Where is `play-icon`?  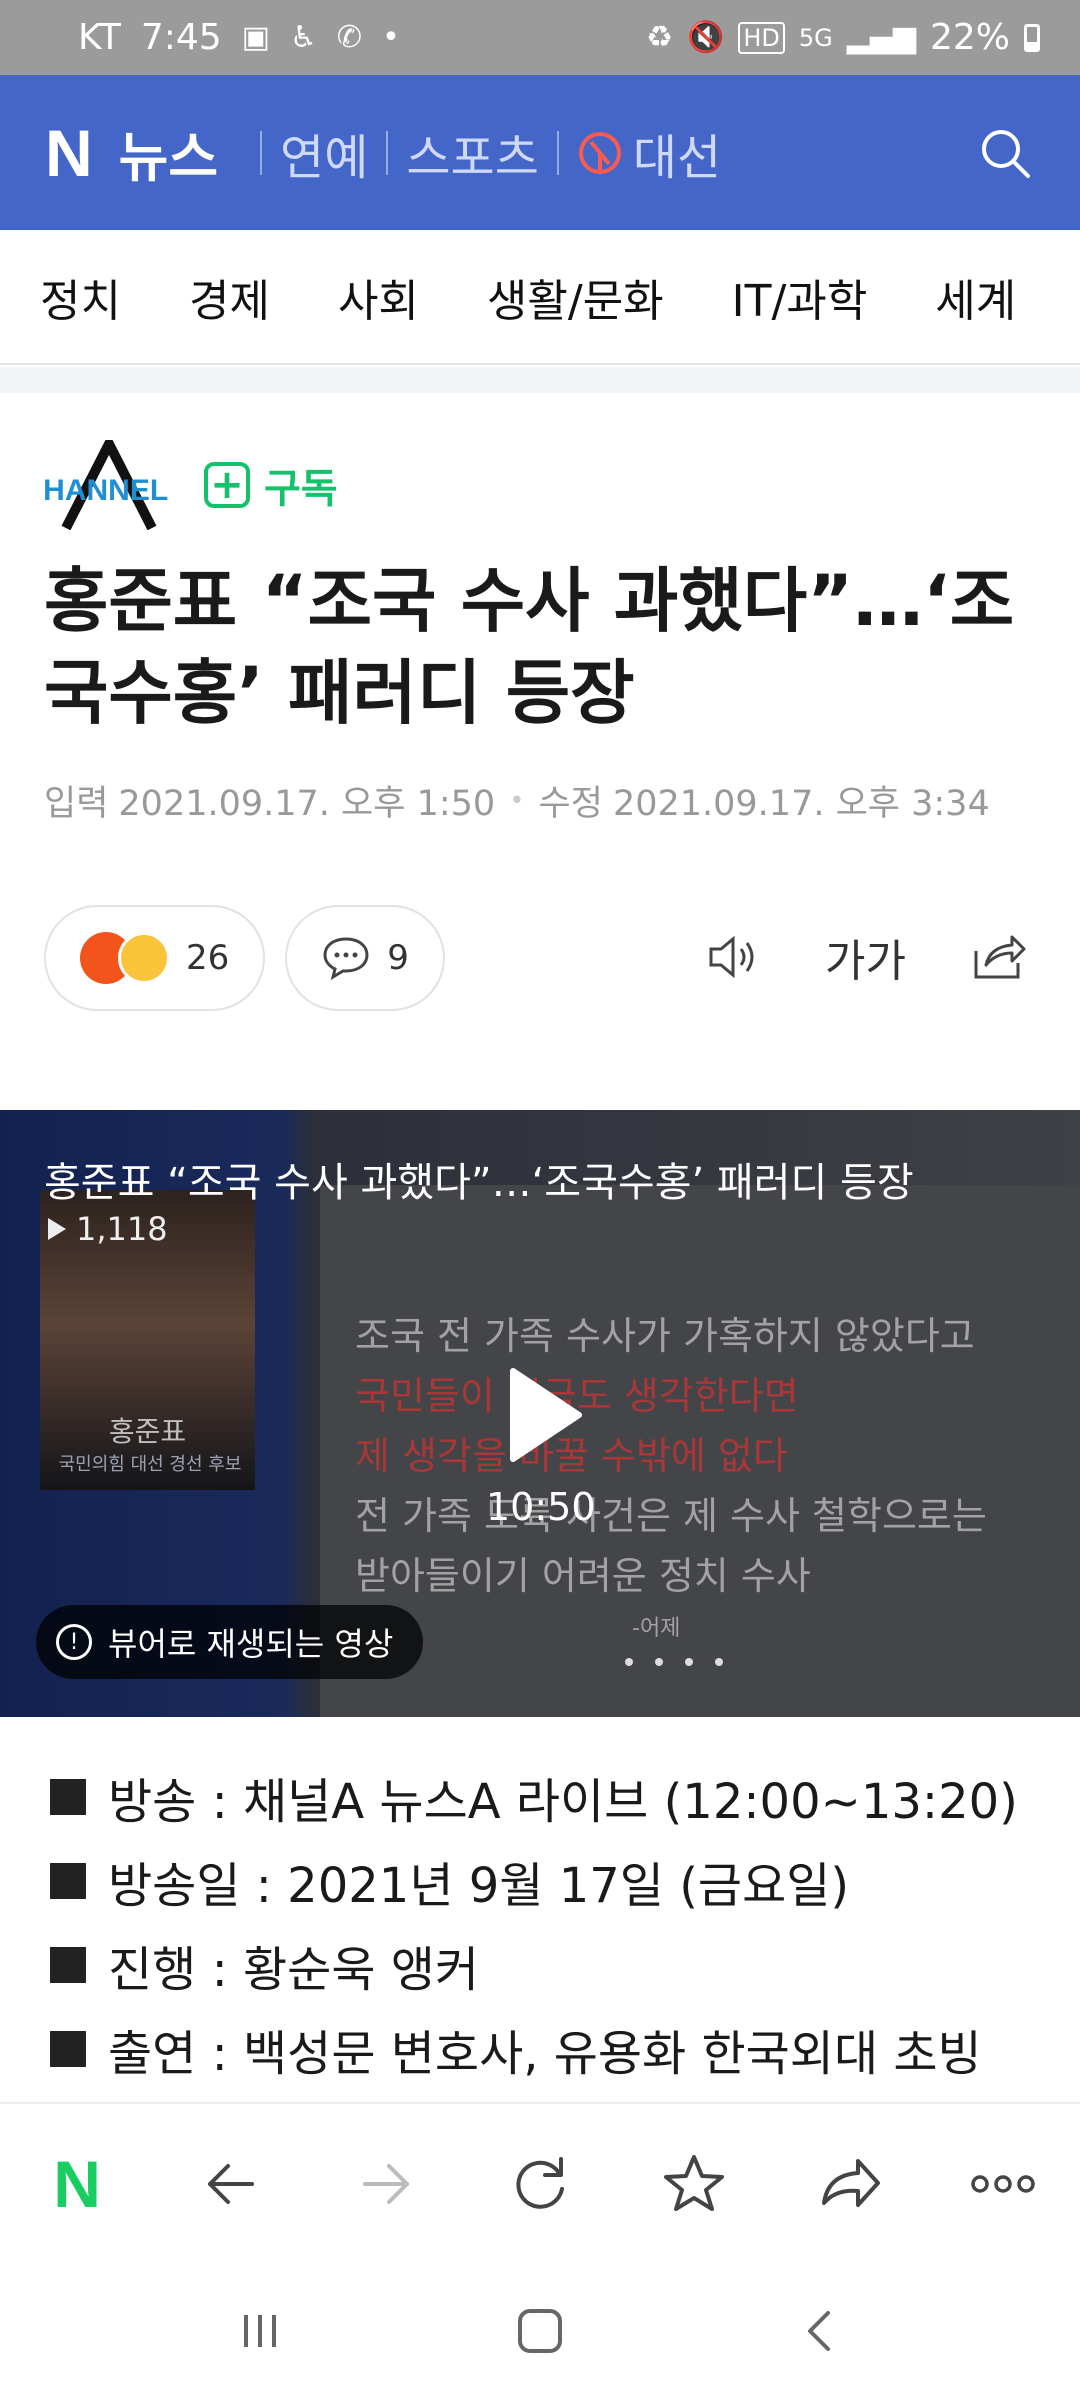
play-icon is located at coordinates (545, 1415).